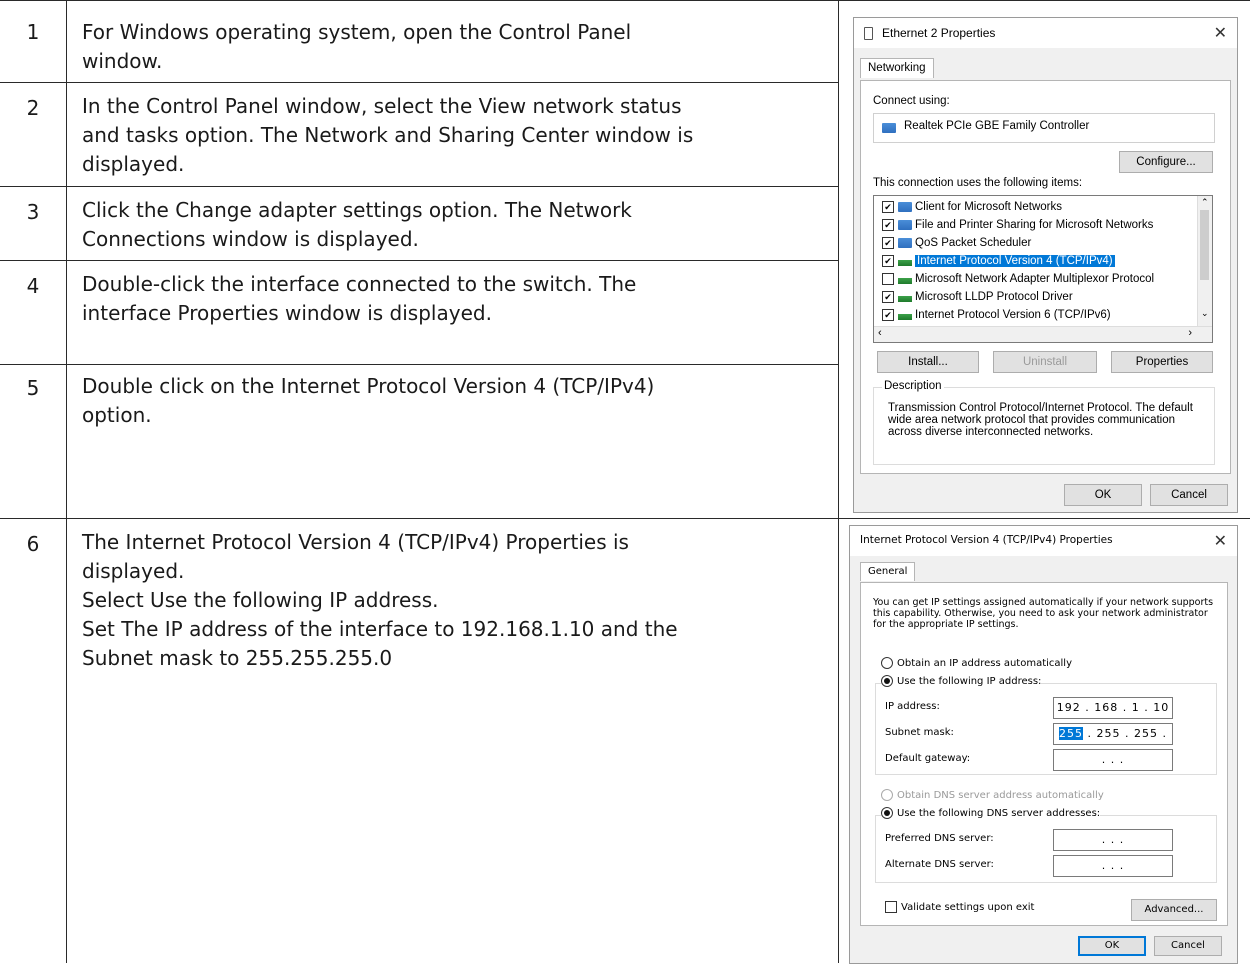 Image resolution: width=1250 pixels, height=964 pixels. Describe the element at coordinates (1113, 708) in the screenshot. I see `ip-address-input: 192 . 168 . 1 . 10` at that location.